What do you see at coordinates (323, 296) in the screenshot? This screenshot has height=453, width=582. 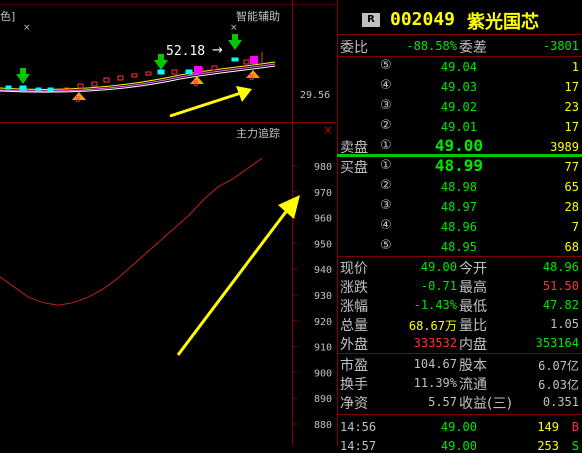 I see `y-tick-label: 930` at bounding box center [323, 296].